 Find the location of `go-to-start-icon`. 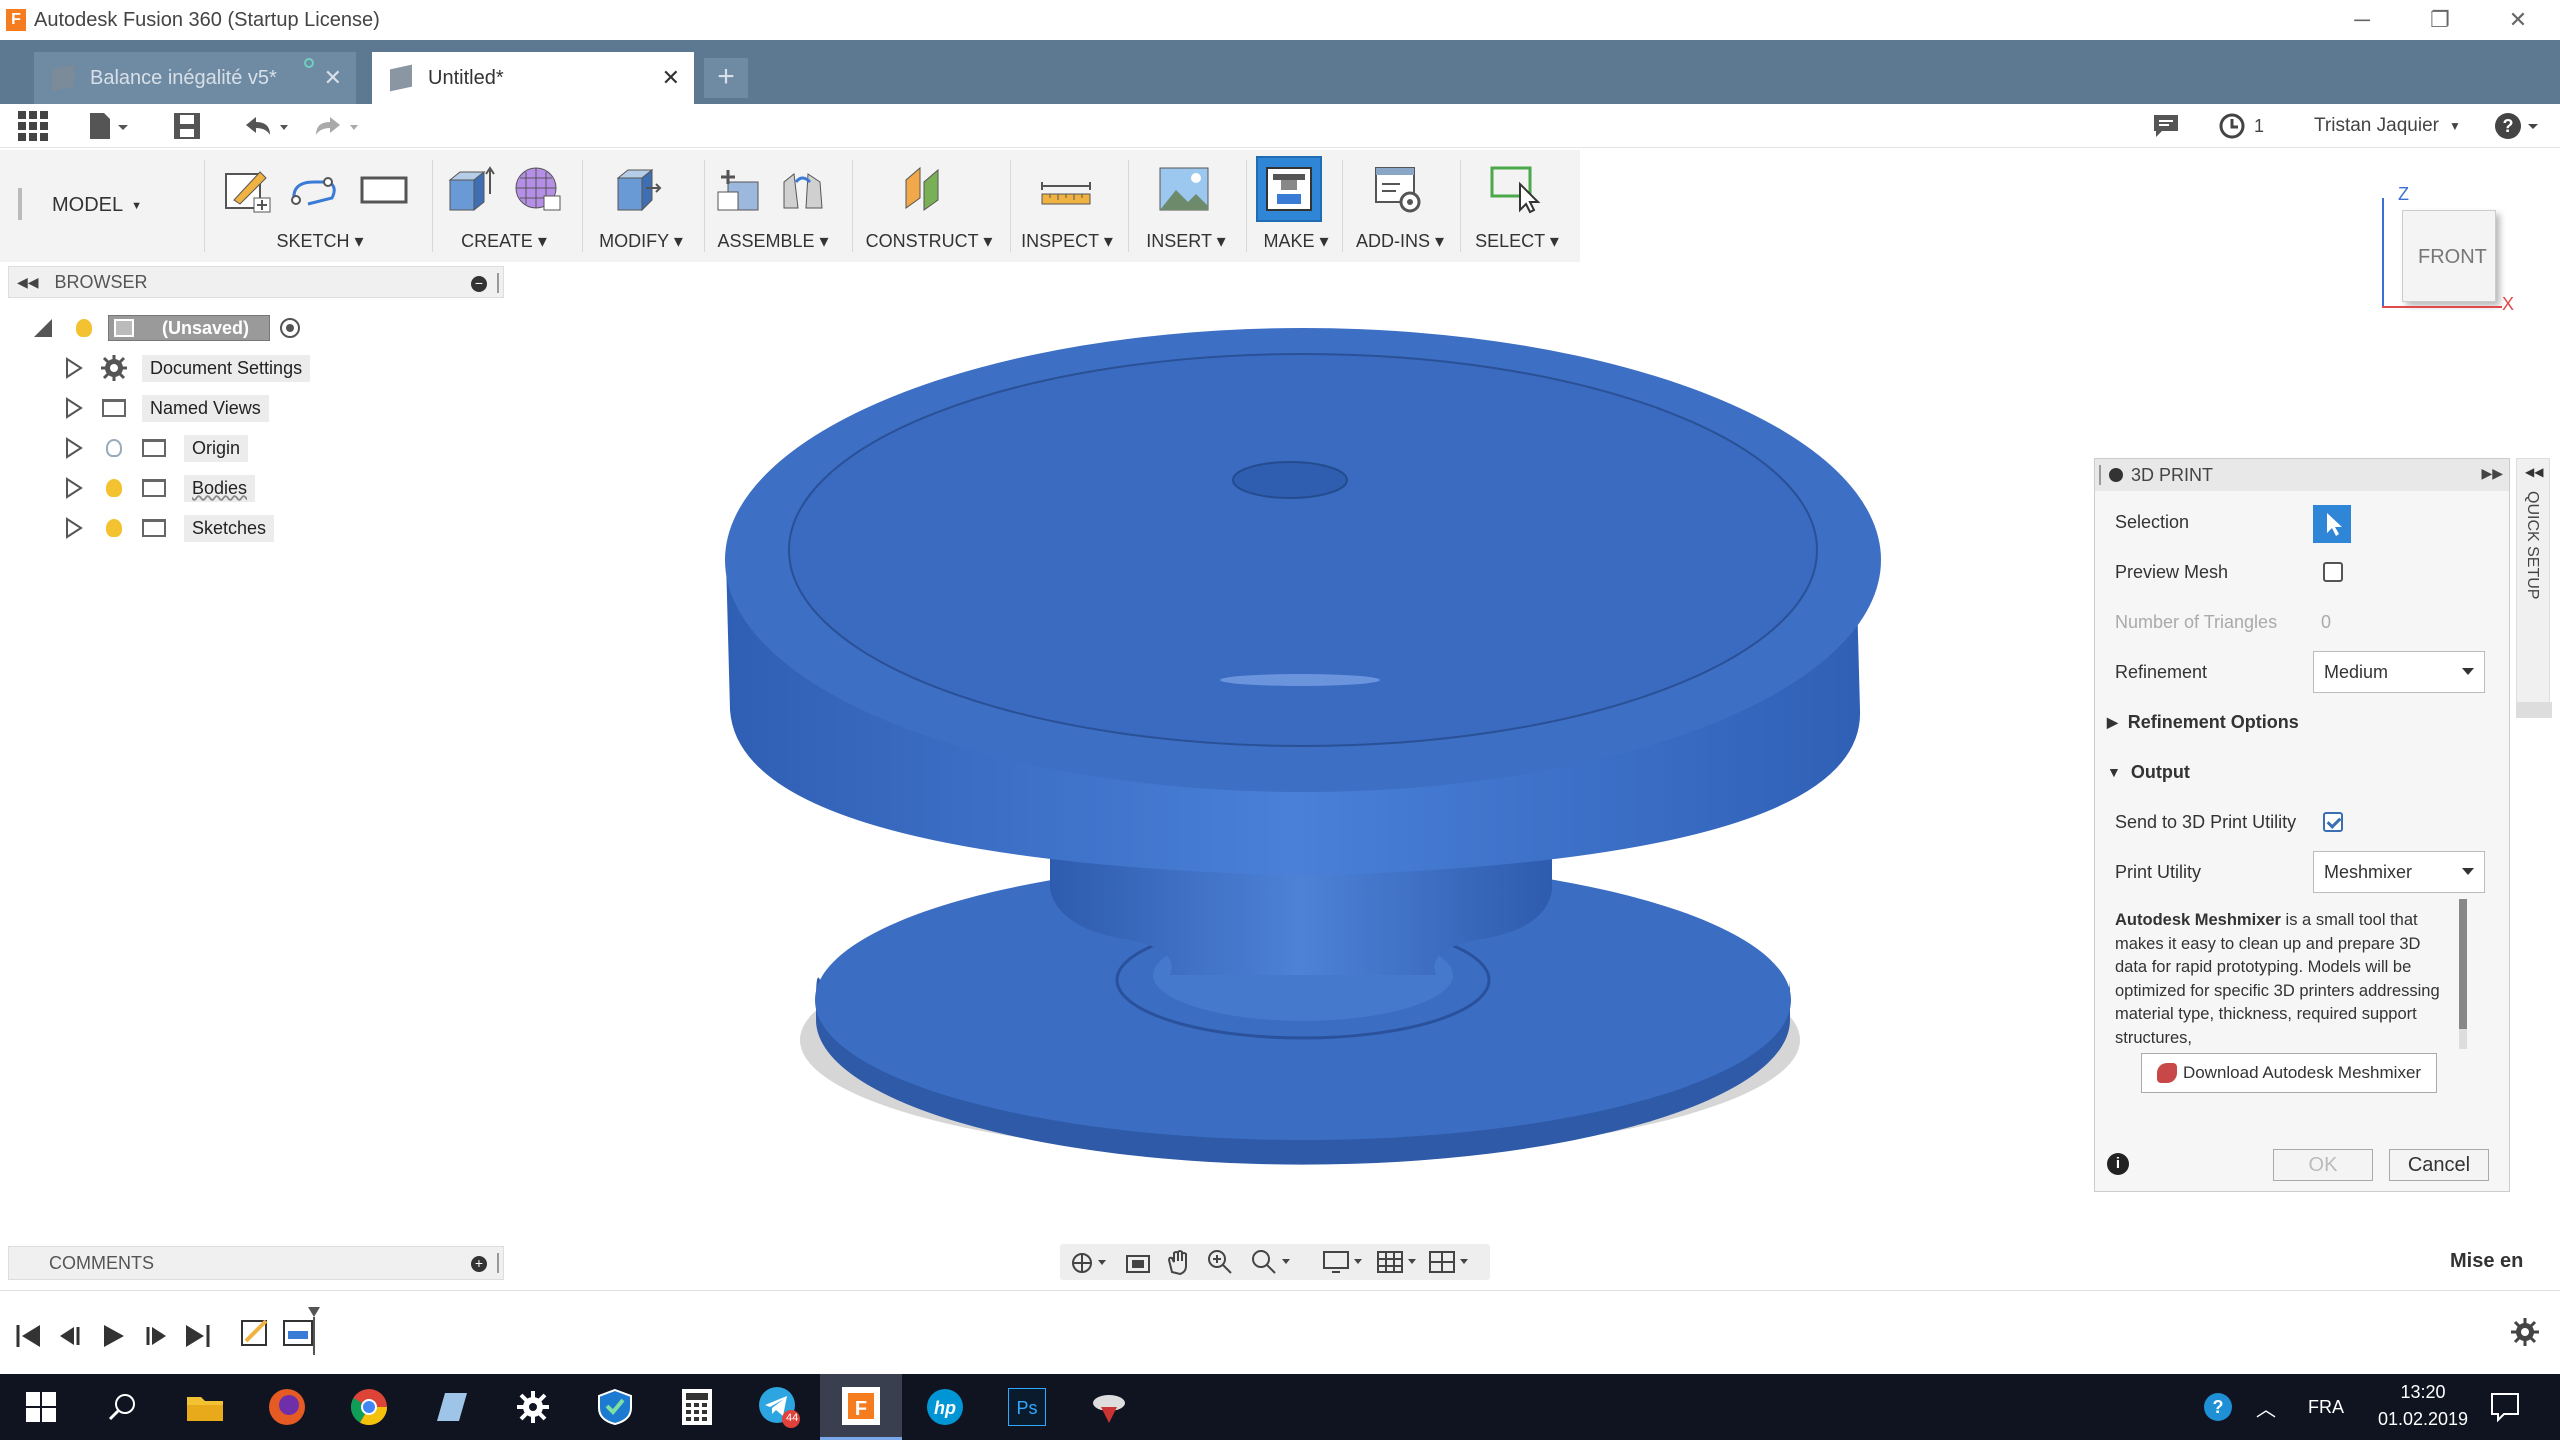

go-to-start-icon is located at coordinates (29, 1336).